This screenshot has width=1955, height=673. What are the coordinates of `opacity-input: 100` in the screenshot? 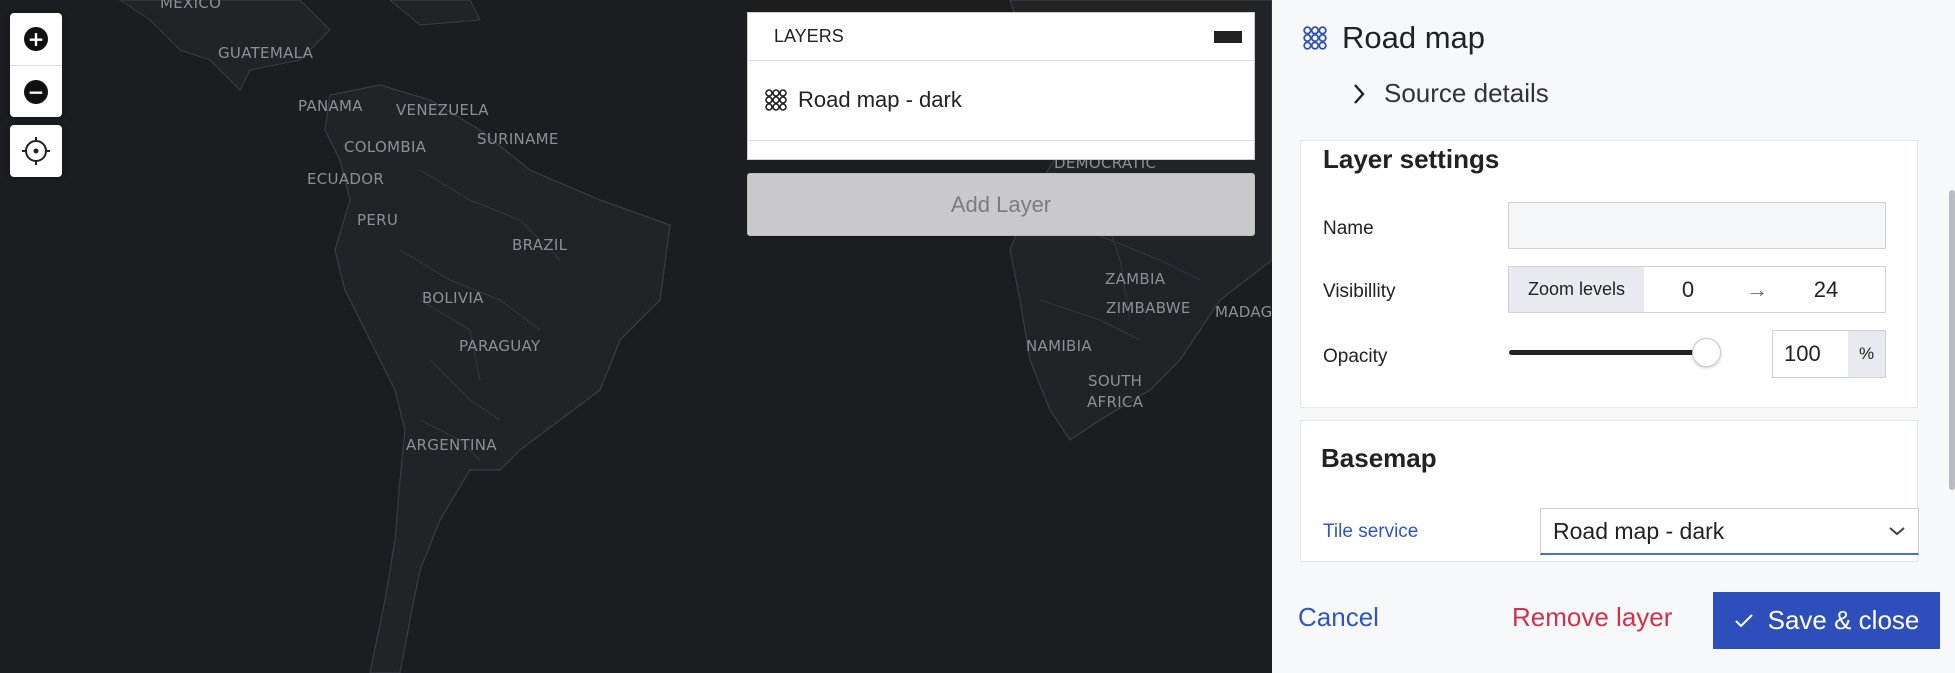 It's located at (1810, 354).